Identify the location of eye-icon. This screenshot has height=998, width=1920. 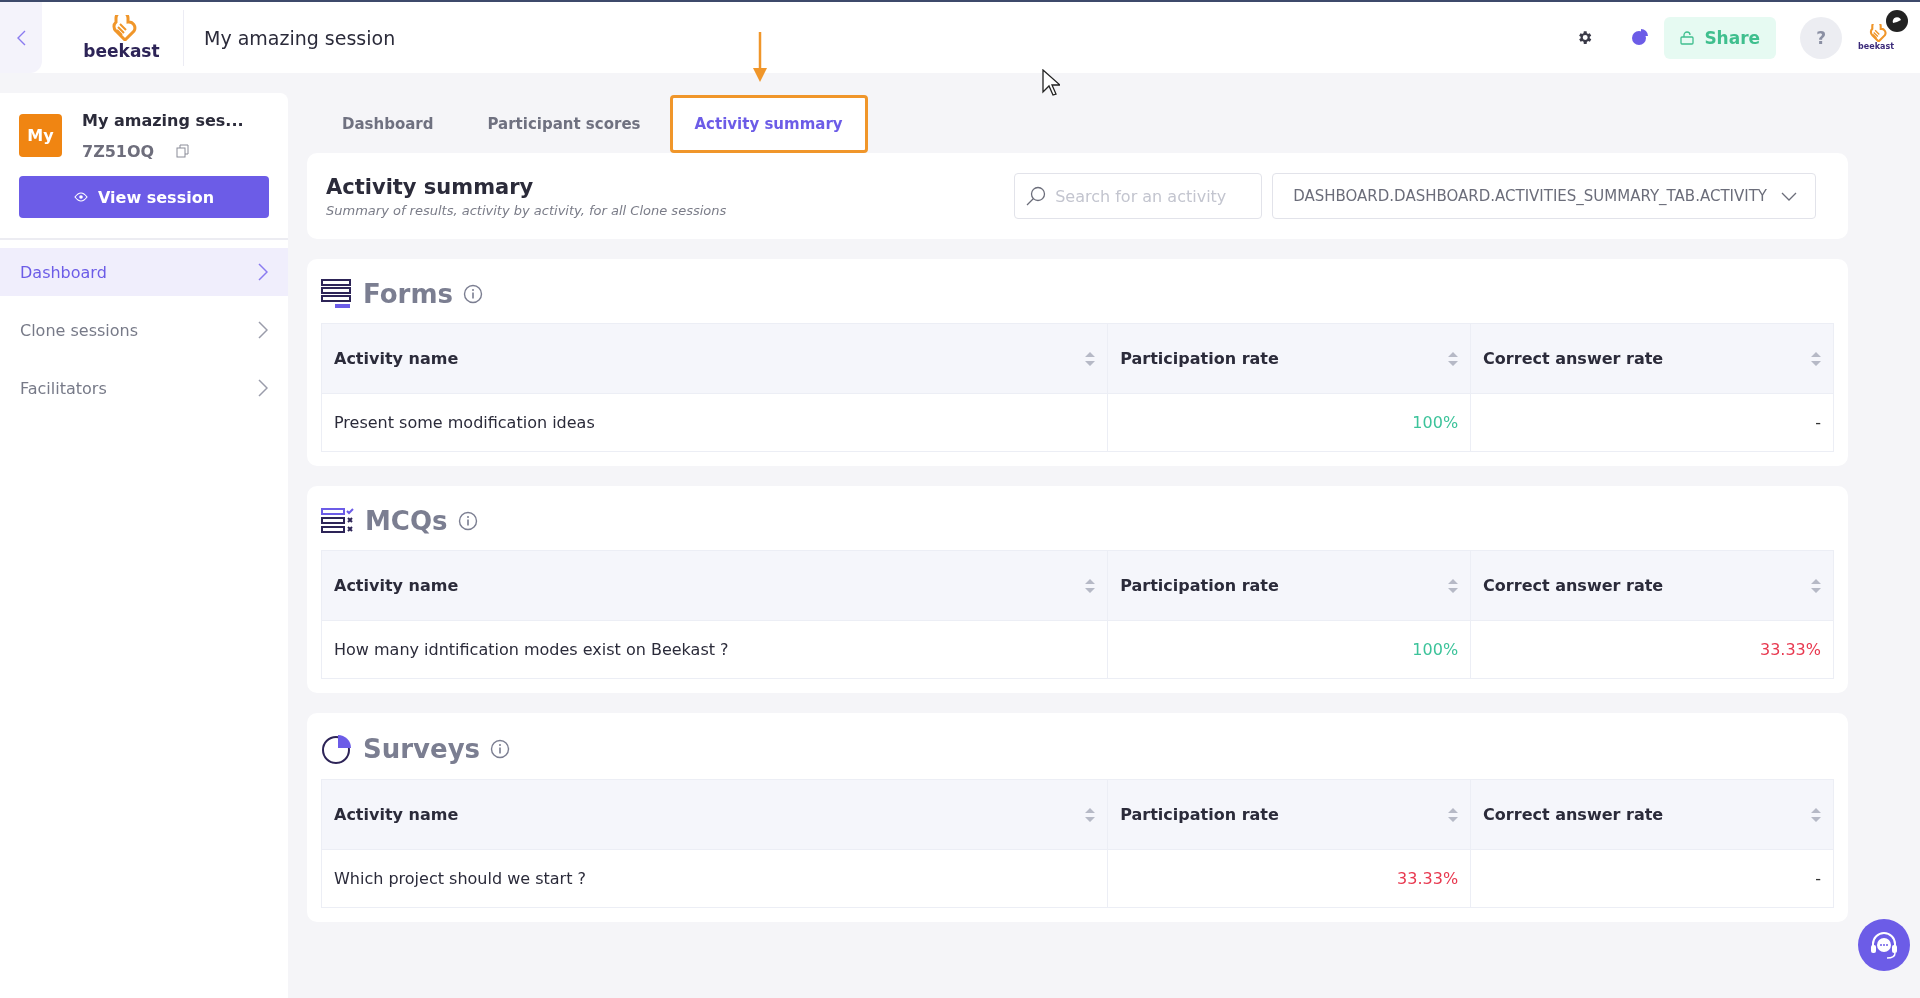
(80, 197).